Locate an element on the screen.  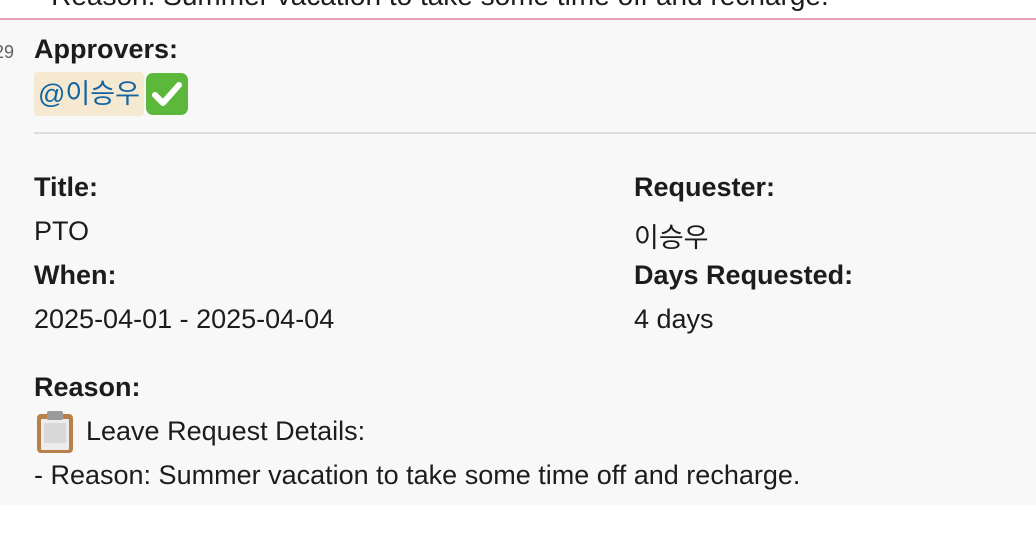
reason-heading: Leave Request Details: is located at coordinates (226, 431).